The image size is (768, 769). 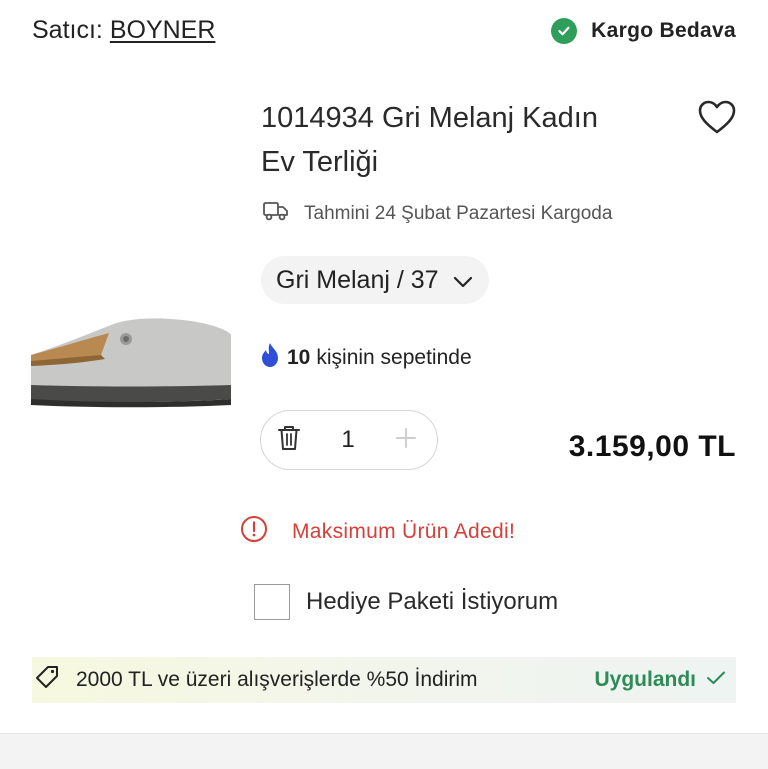 What do you see at coordinates (404, 531) in the screenshot?
I see `warning-text: Maksimum Ürün Adedi!` at bounding box center [404, 531].